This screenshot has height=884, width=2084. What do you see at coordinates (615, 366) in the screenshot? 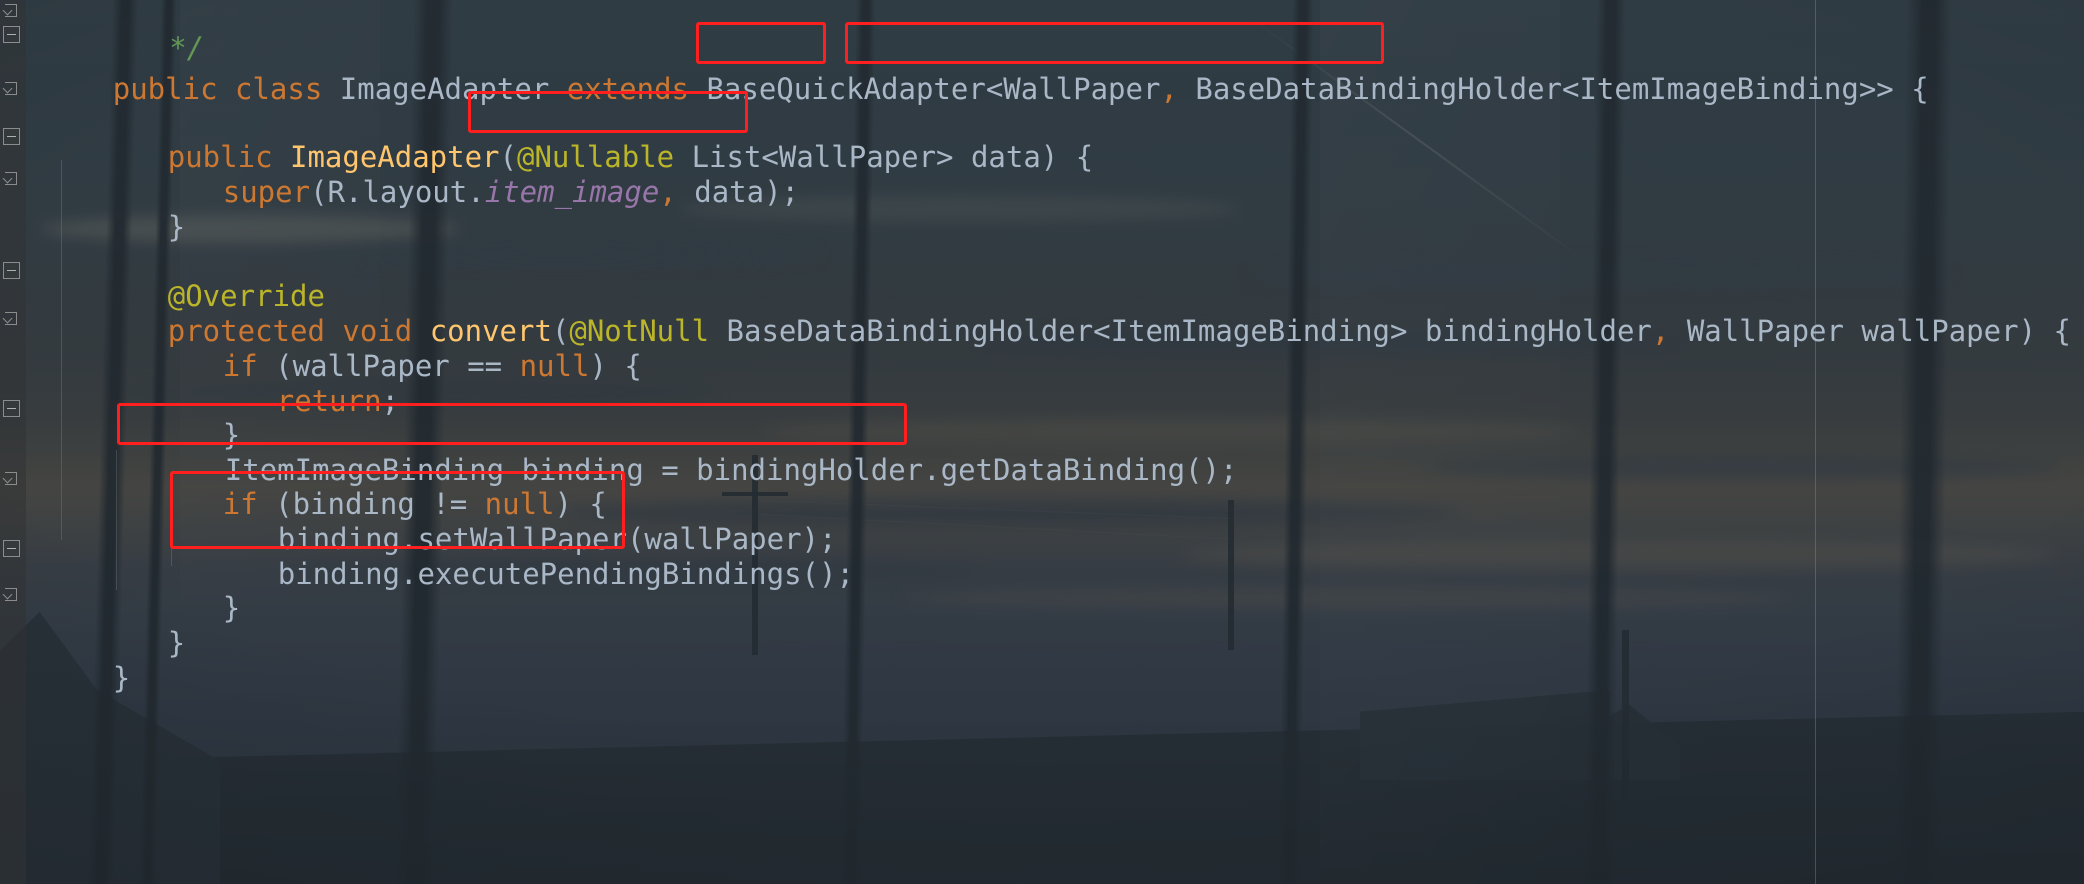
I see `condition-close: ) {` at bounding box center [615, 366].